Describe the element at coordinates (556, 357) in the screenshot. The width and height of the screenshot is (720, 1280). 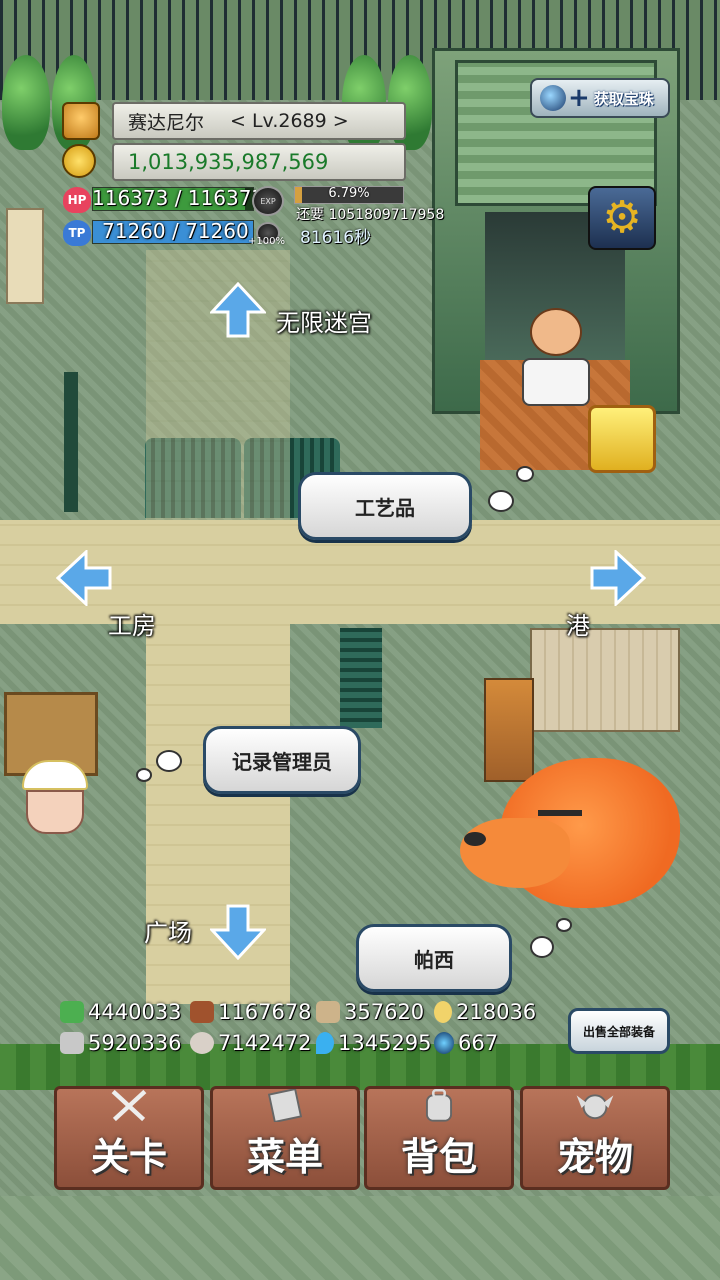
I see `merchant-npc` at that location.